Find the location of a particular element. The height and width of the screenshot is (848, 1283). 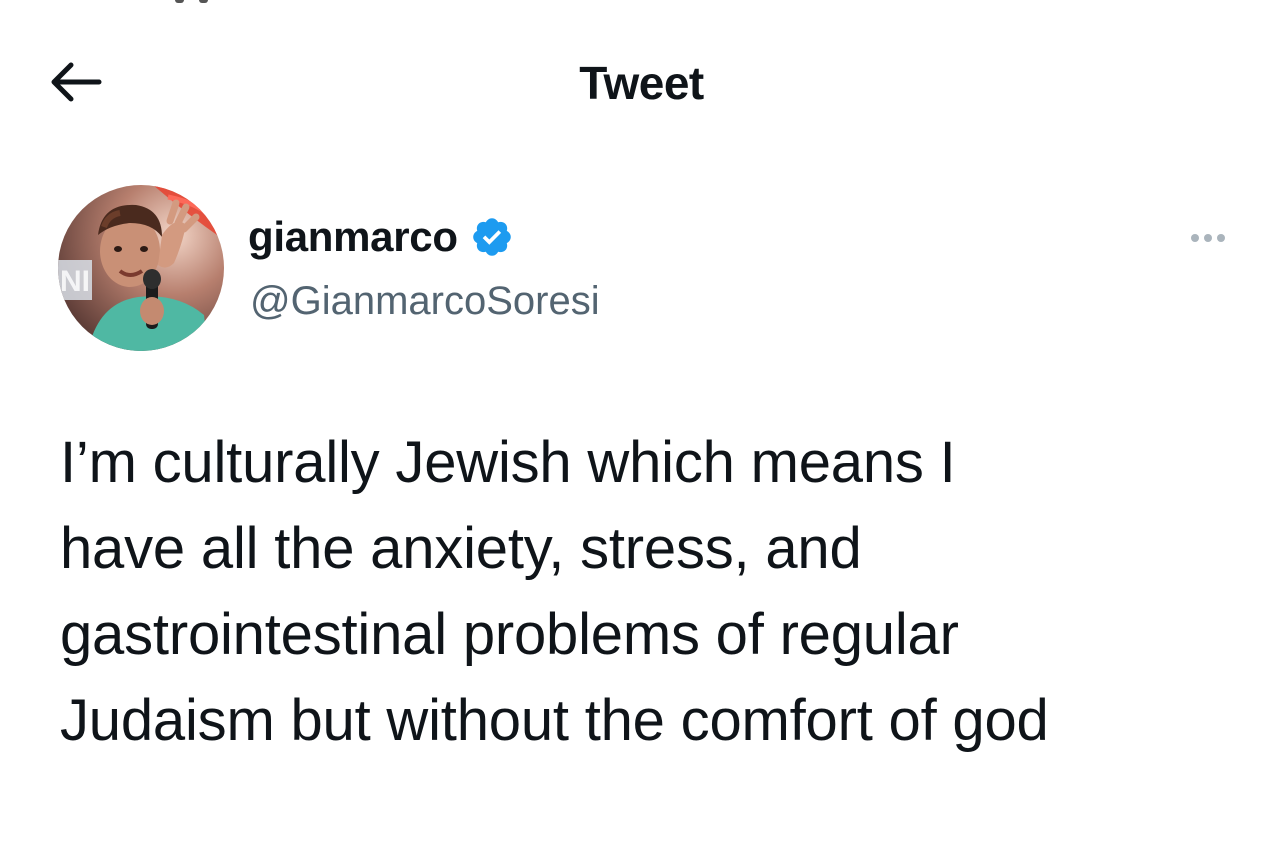

avatar: NI is located at coordinates (141, 268).